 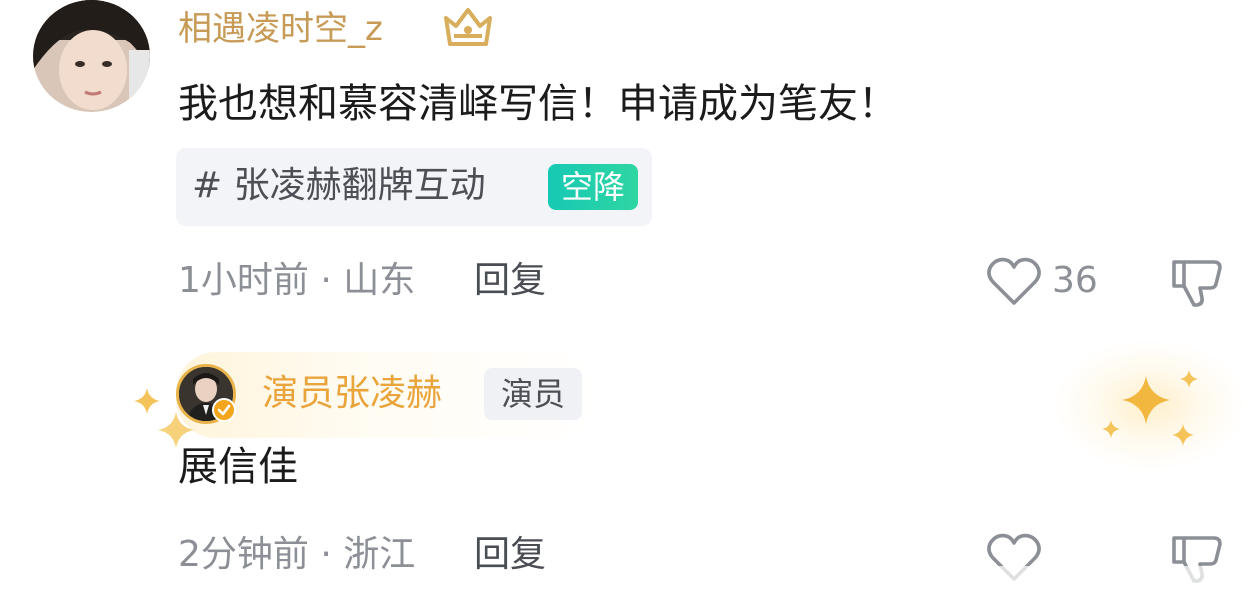 I want to click on crown-badge-icon, so click(x=468, y=27).